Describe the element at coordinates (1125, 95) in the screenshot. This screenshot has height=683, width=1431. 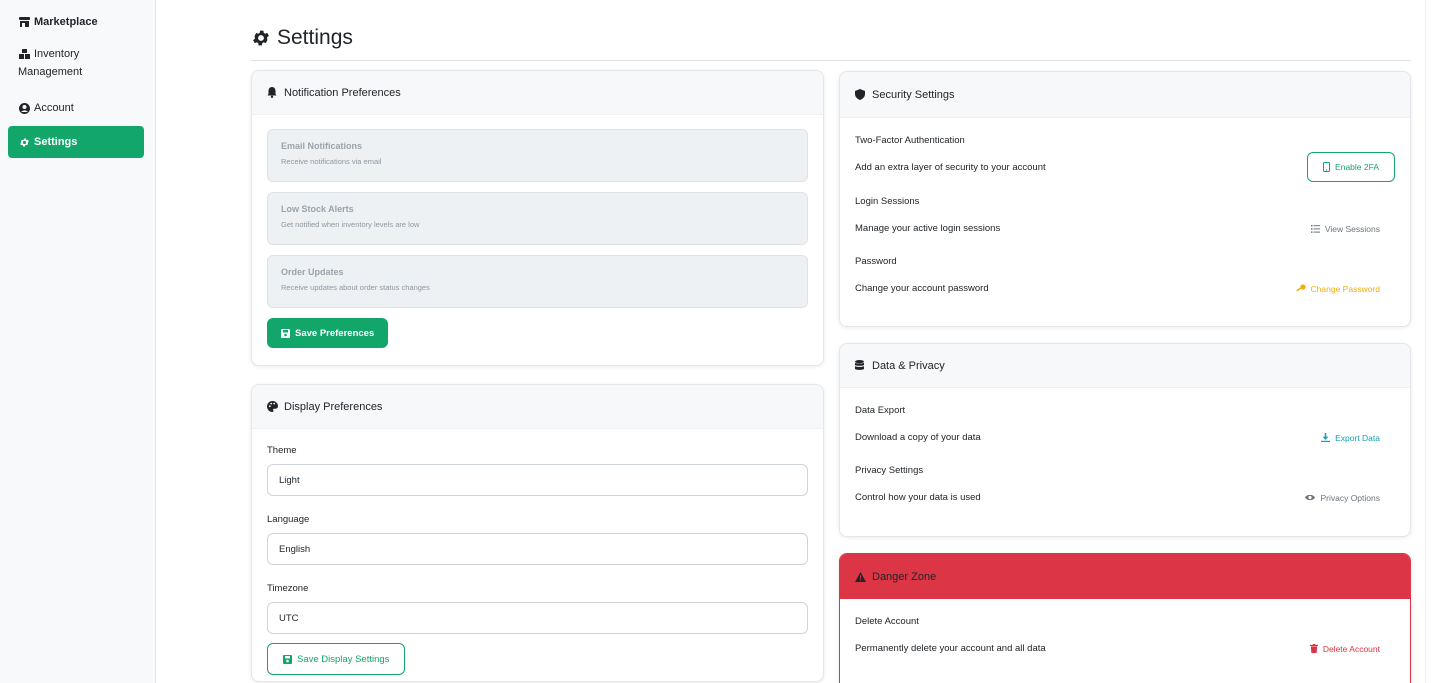
I see `card-header: Security Settings` at that location.